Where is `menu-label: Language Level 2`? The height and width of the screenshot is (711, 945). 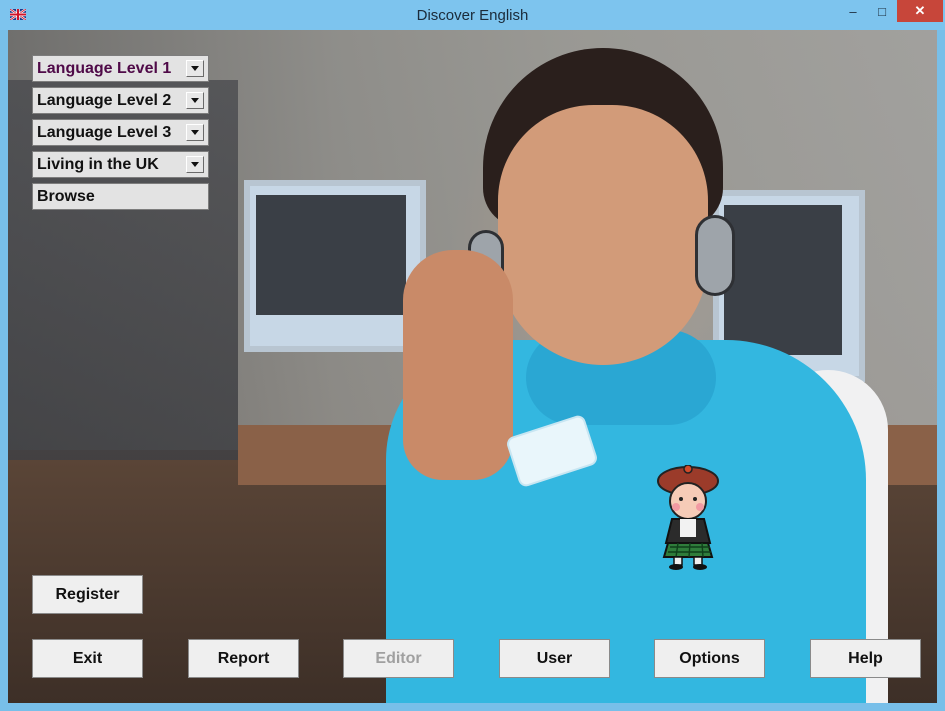
menu-label: Language Level 2 is located at coordinates (104, 100).